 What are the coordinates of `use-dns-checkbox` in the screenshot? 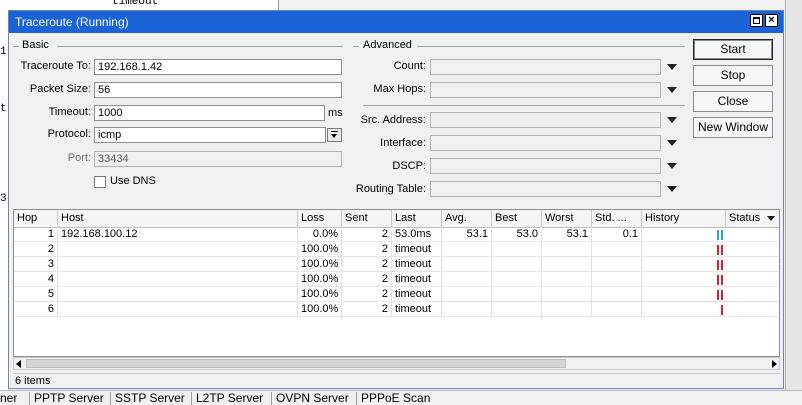 It's located at (100, 182).